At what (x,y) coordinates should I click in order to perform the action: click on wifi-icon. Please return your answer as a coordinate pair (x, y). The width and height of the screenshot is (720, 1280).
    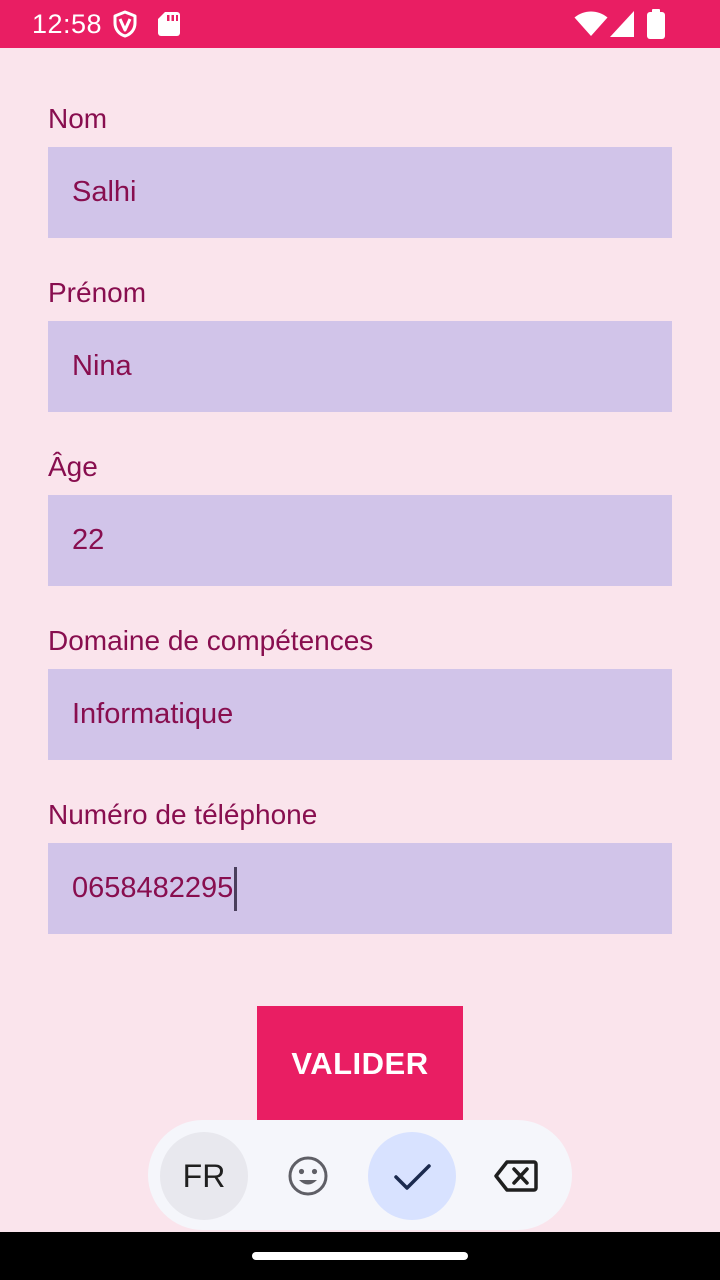
    Looking at the image, I should click on (591, 23).